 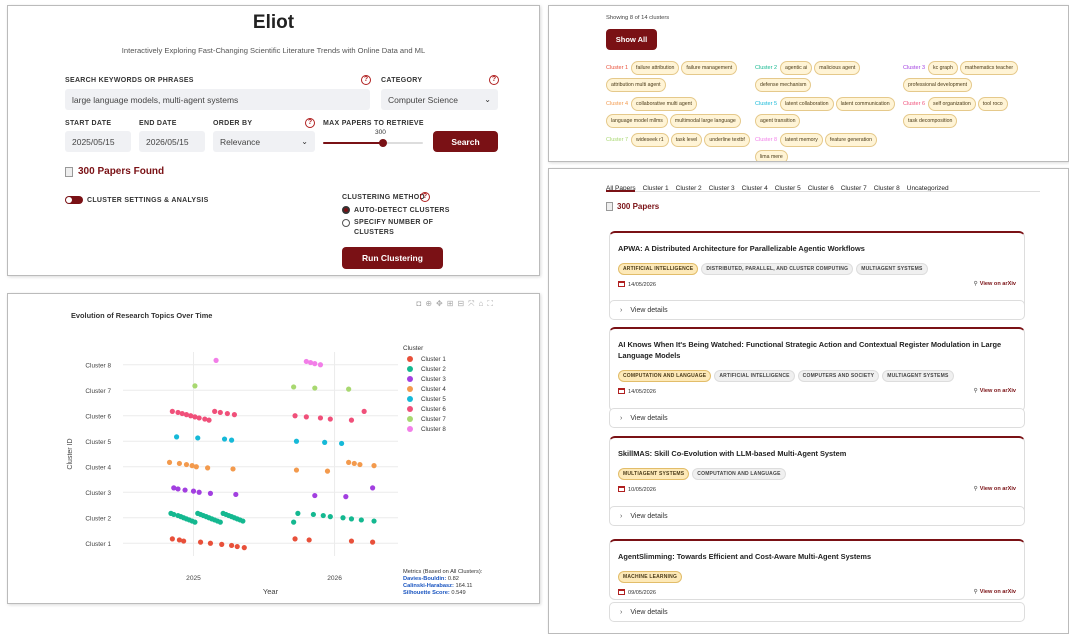 I want to click on cluster-keyword: tool roco, so click(x=992, y=104).